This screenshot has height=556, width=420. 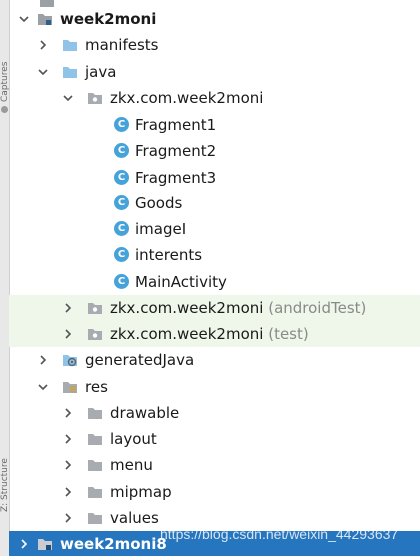 What do you see at coordinates (181, 282) in the screenshot?
I see `class-label: MainActivity` at bounding box center [181, 282].